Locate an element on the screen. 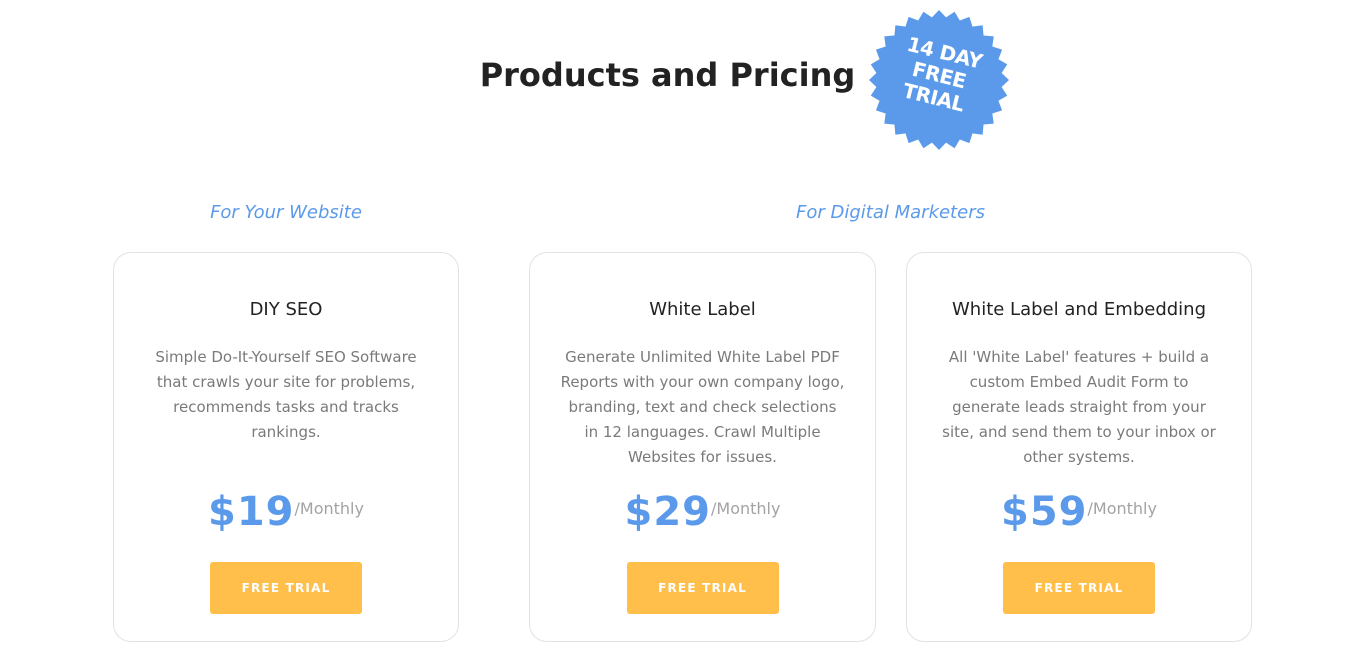 The width and height of the screenshot is (1361, 658). plan-name: White Label and Embedding is located at coordinates (1079, 309).